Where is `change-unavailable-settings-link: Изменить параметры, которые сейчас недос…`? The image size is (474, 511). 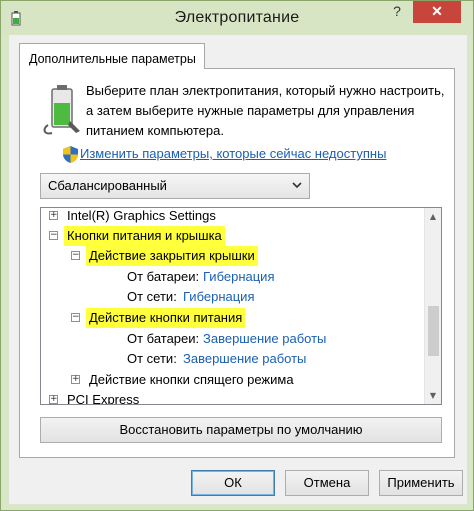 change-unavailable-settings-link: Изменить параметры, которые сейчас недос… is located at coordinates (233, 153).